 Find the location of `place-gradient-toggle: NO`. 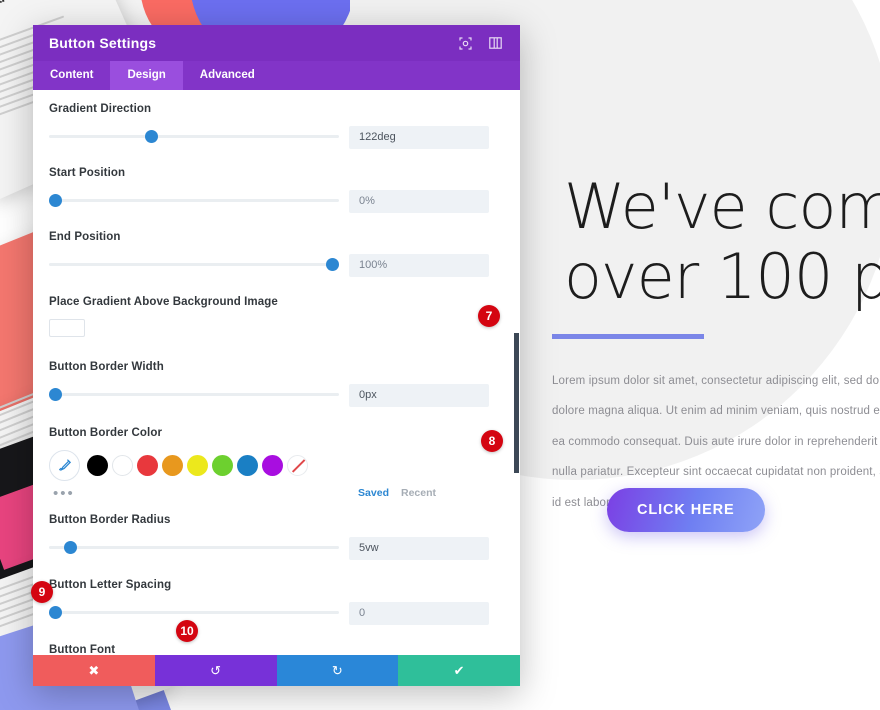

place-gradient-toggle: NO is located at coordinates (67, 328).